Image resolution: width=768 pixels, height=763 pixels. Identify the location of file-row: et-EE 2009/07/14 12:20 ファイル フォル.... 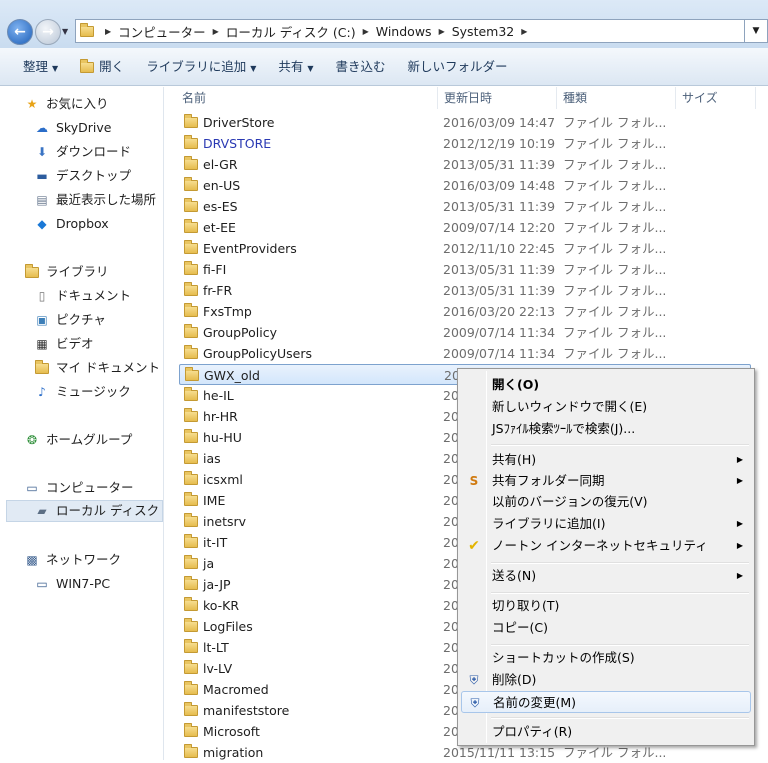
(465, 227).